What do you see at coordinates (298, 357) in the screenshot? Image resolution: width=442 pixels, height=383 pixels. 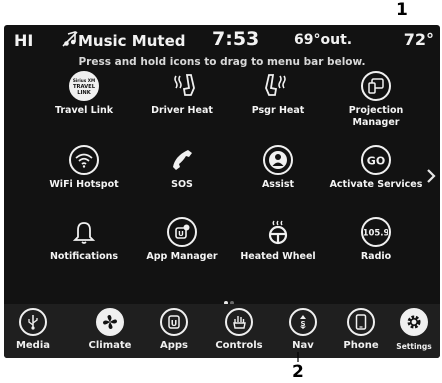 I see `callout-2-leader` at bounding box center [298, 357].